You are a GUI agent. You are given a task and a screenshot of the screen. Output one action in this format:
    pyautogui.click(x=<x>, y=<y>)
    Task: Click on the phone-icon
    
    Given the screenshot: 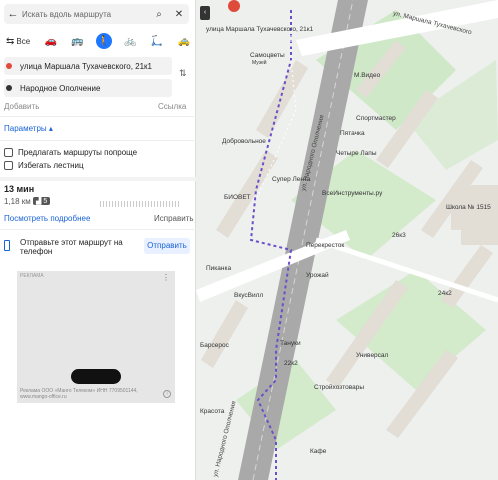 What is the action you would take?
    pyautogui.click(x=7, y=245)
    